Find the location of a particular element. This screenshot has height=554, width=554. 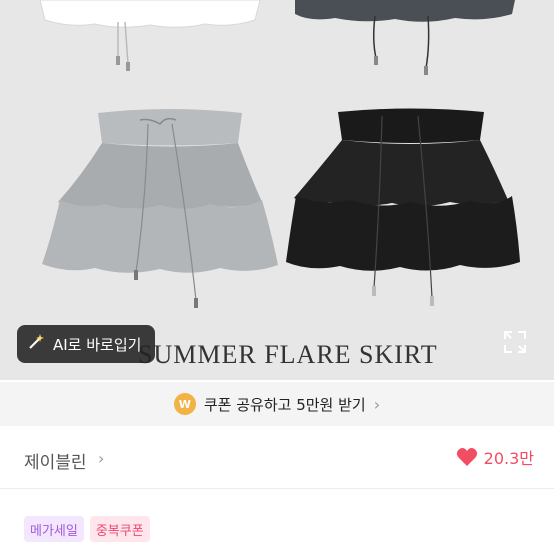

mega-sale-badge: 메가세일 is located at coordinates (54, 529).